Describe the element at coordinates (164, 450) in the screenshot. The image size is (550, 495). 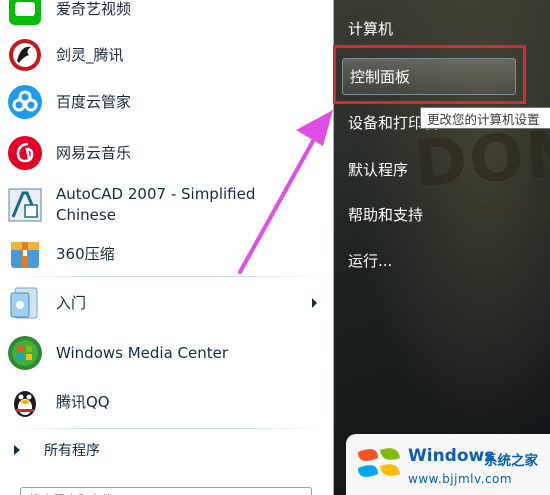
I see `all-programs-button: 所有程序` at that location.